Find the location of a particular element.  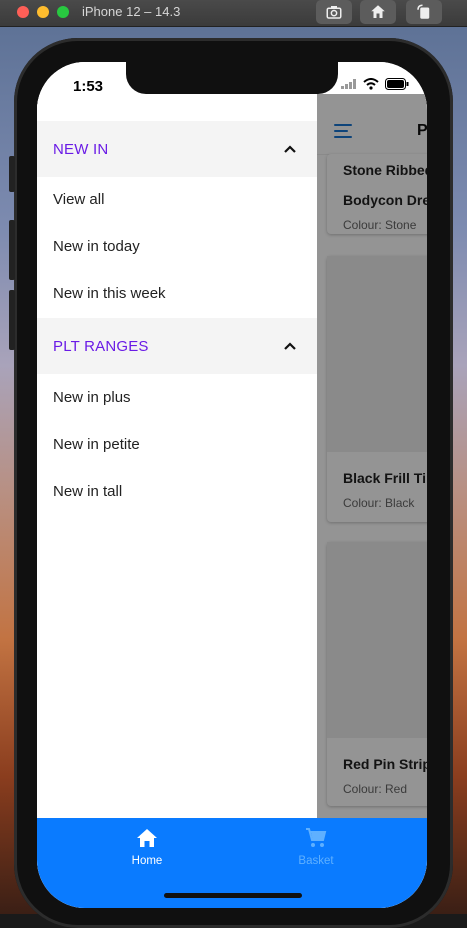

status-time: 1:53 is located at coordinates (88, 86).